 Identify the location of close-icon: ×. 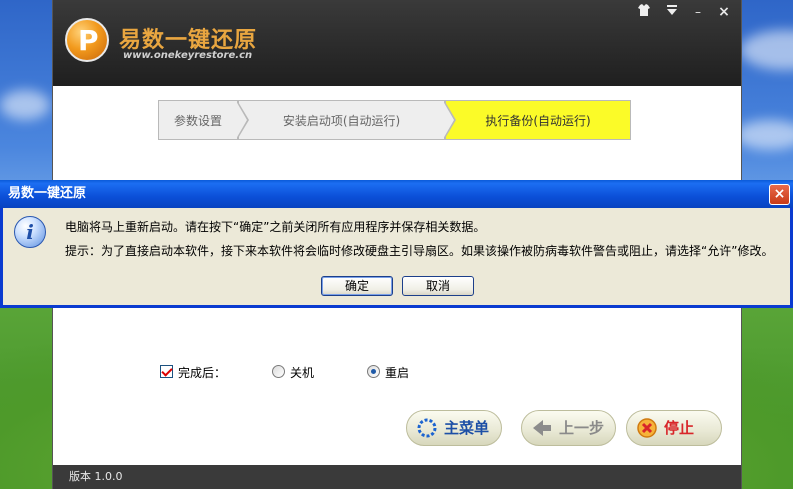
(724, 12).